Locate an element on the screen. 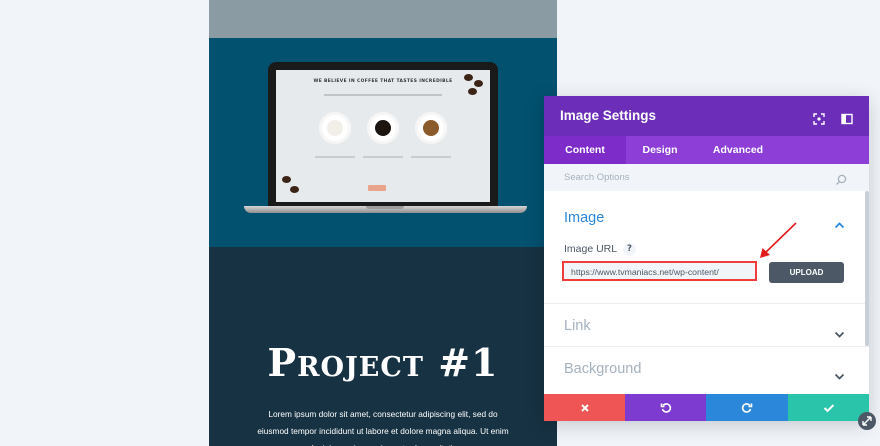 This screenshot has width=880, height=446. coffee-cup-espresso is located at coordinates (431, 128).